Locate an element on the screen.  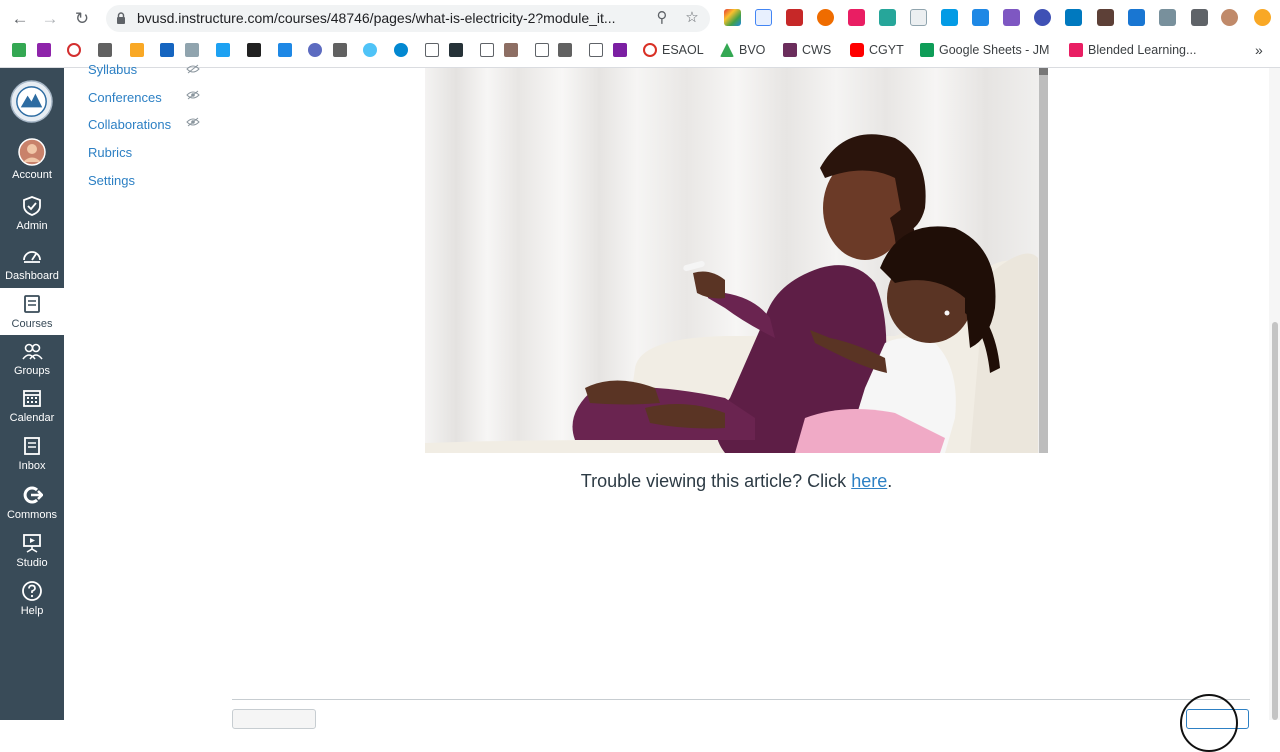
nav-account: Account is located at coordinates (32, 162).